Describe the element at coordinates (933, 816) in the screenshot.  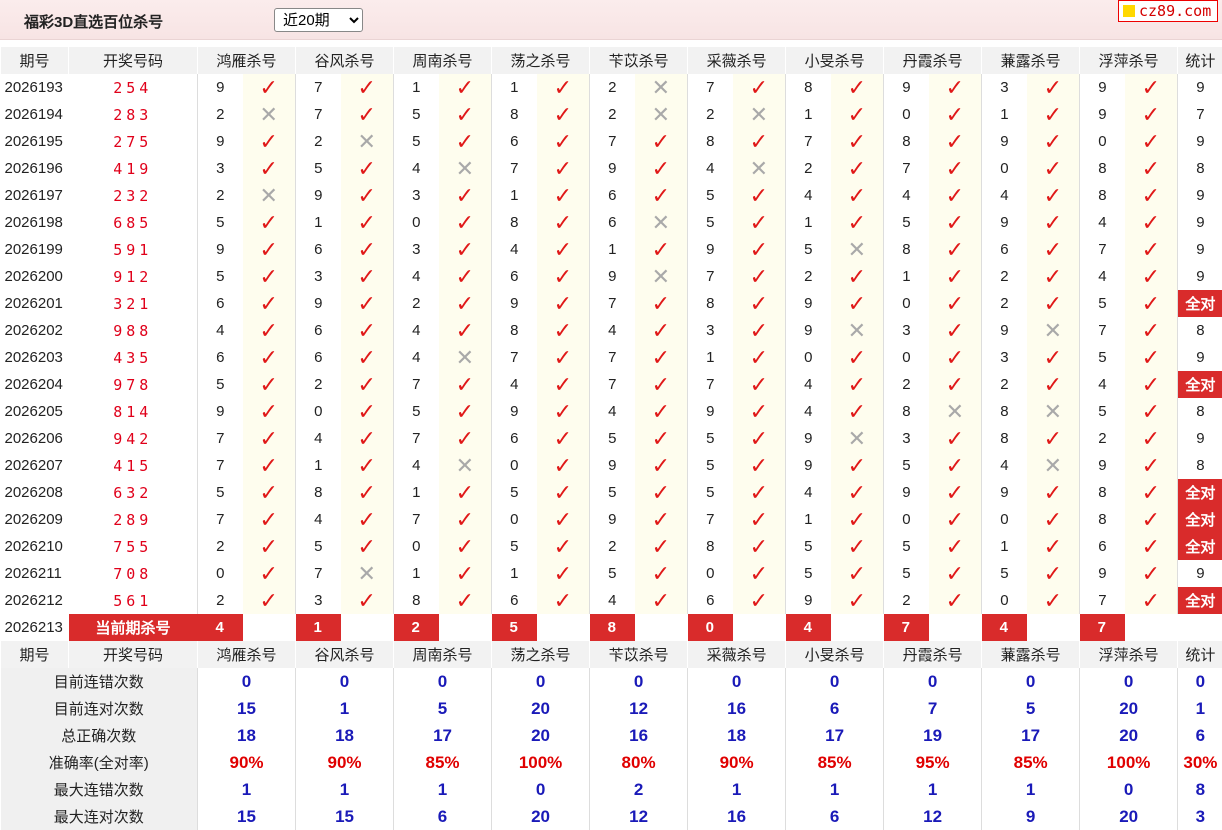
I see `summary-value: 12` at that location.